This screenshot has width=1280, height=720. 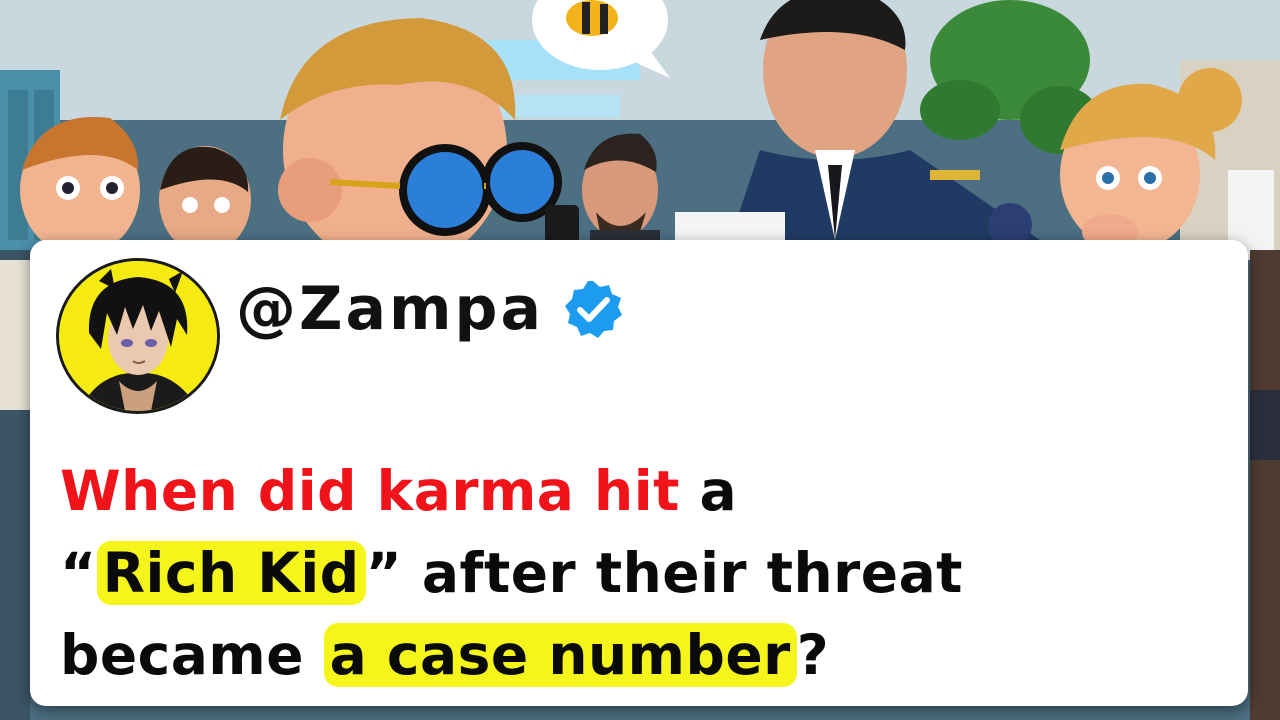 I want to click on rich-kid-highlight: Rich Kid, so click(x=231, y=573).